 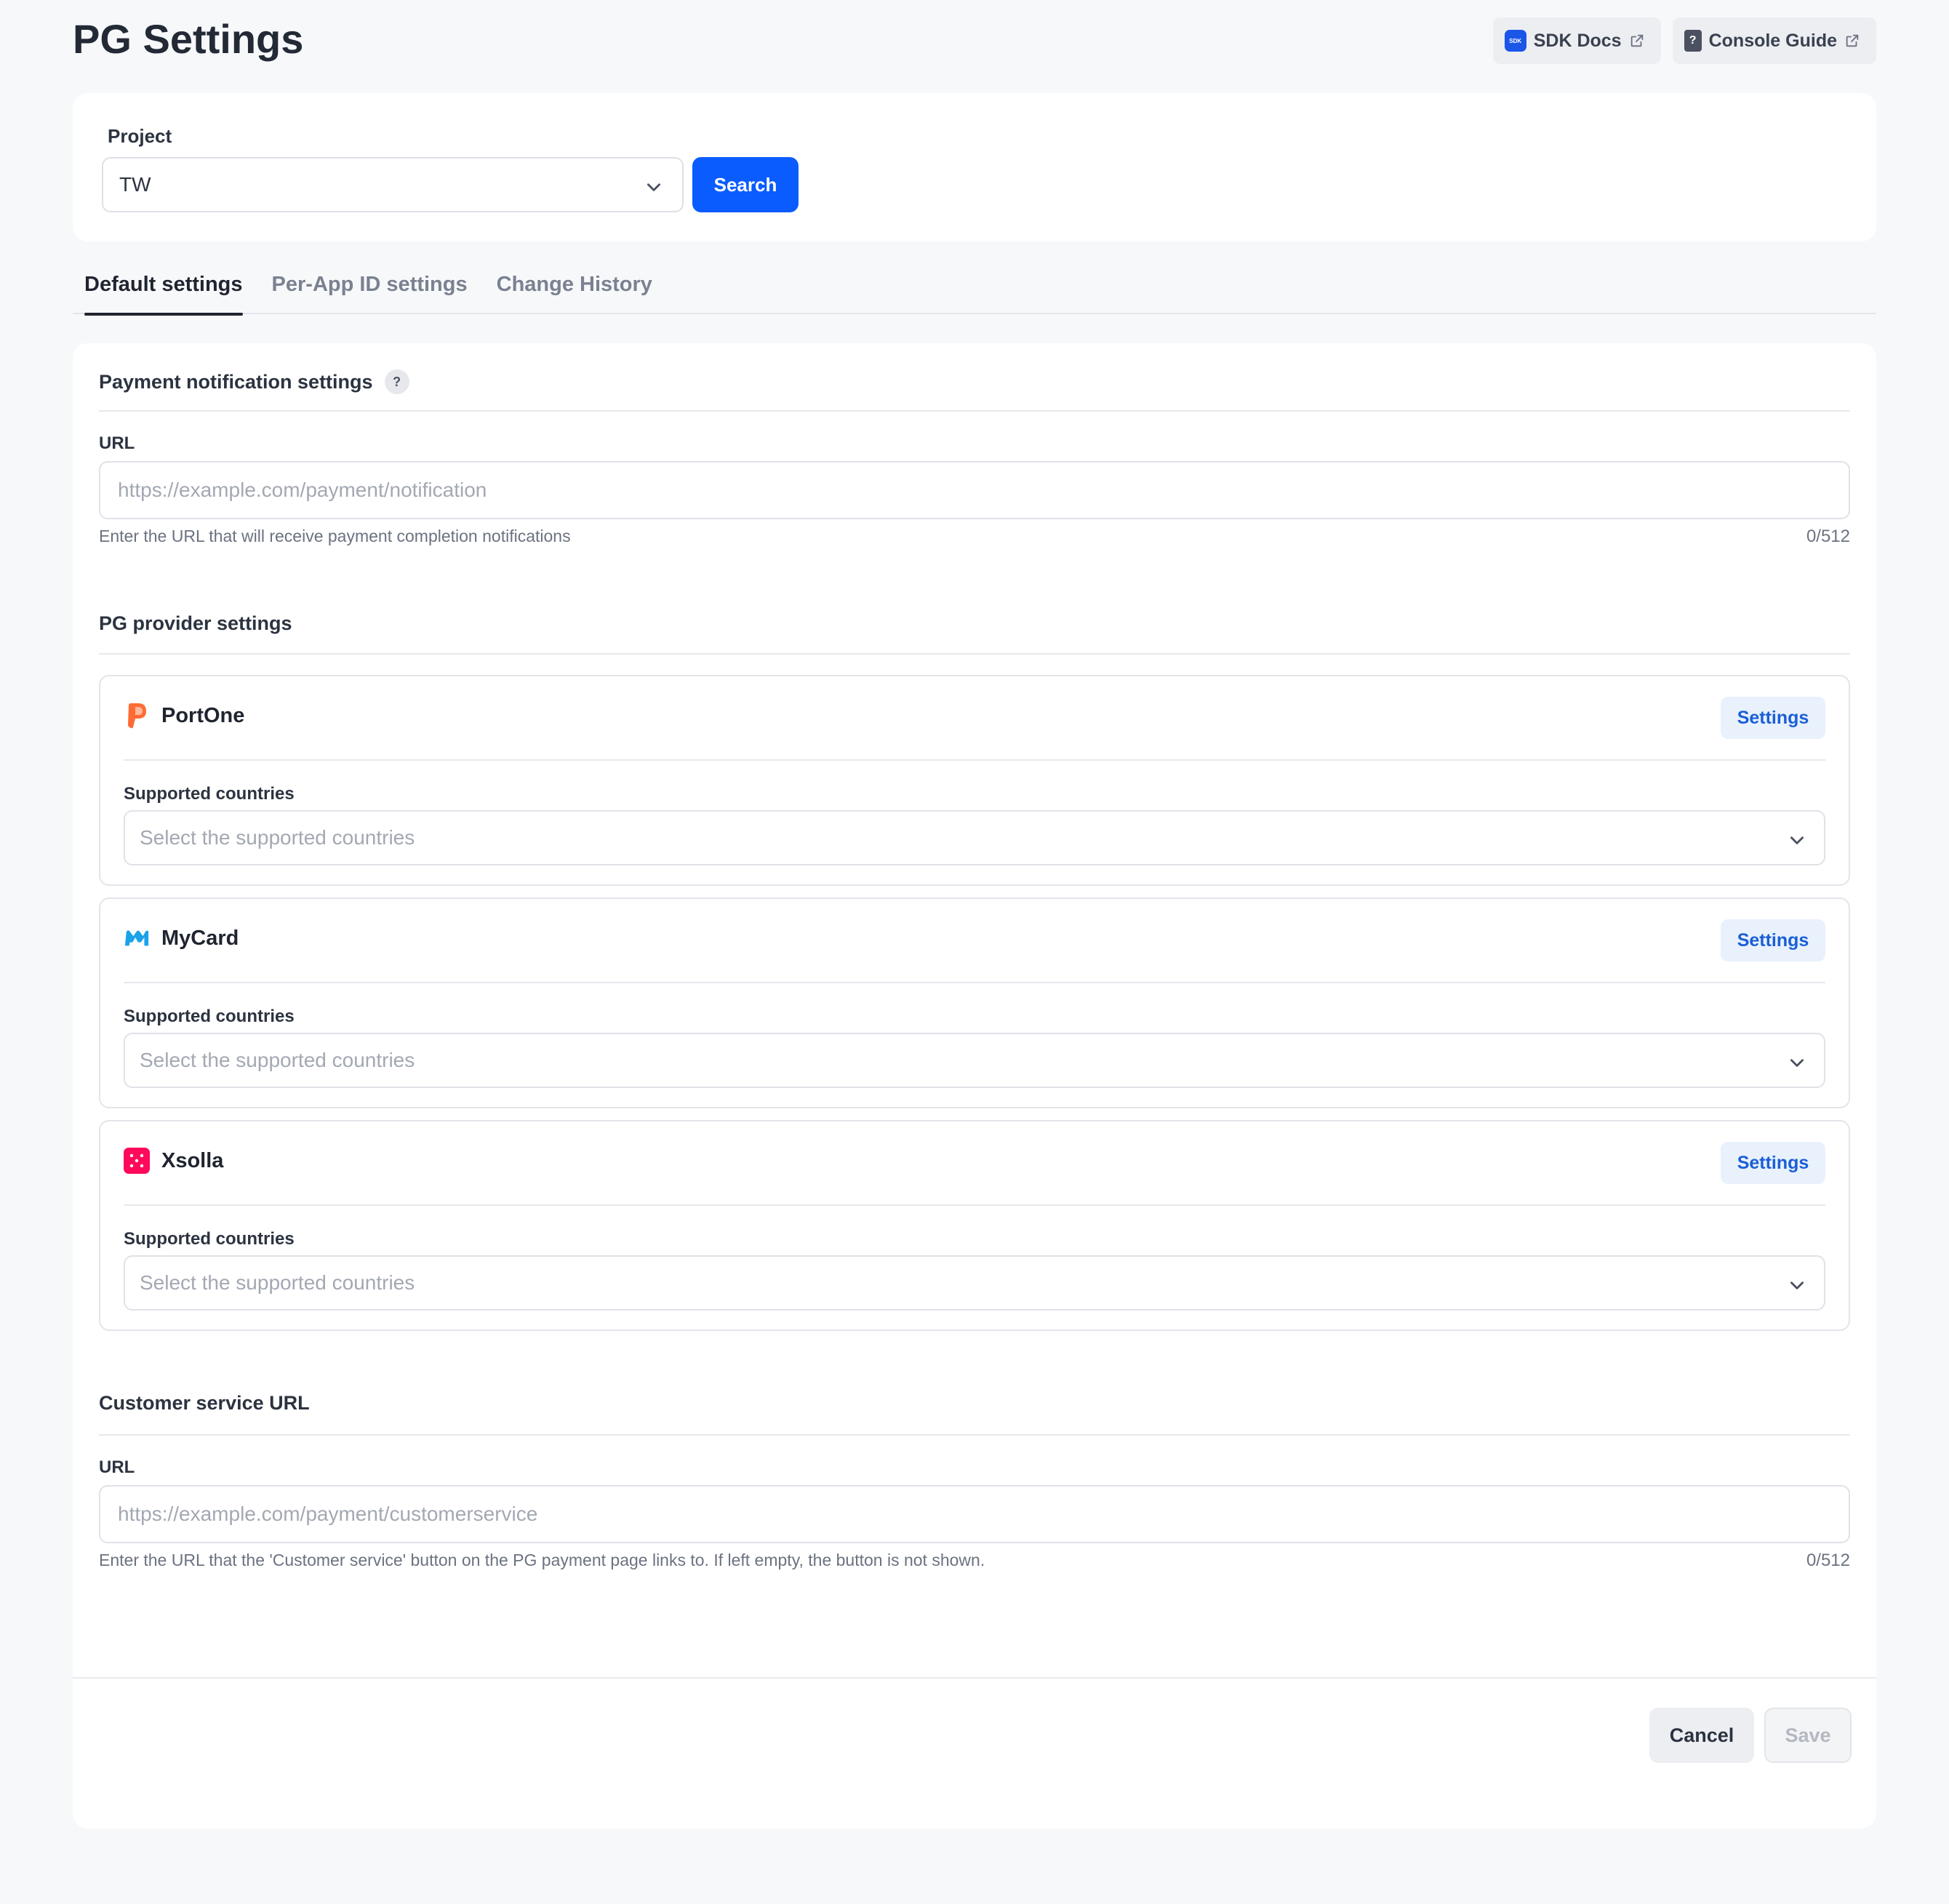 What do you see at coordinates (140, 136) in the screenshot?
I see `project-label: Project` at bounding box center [140, 136].